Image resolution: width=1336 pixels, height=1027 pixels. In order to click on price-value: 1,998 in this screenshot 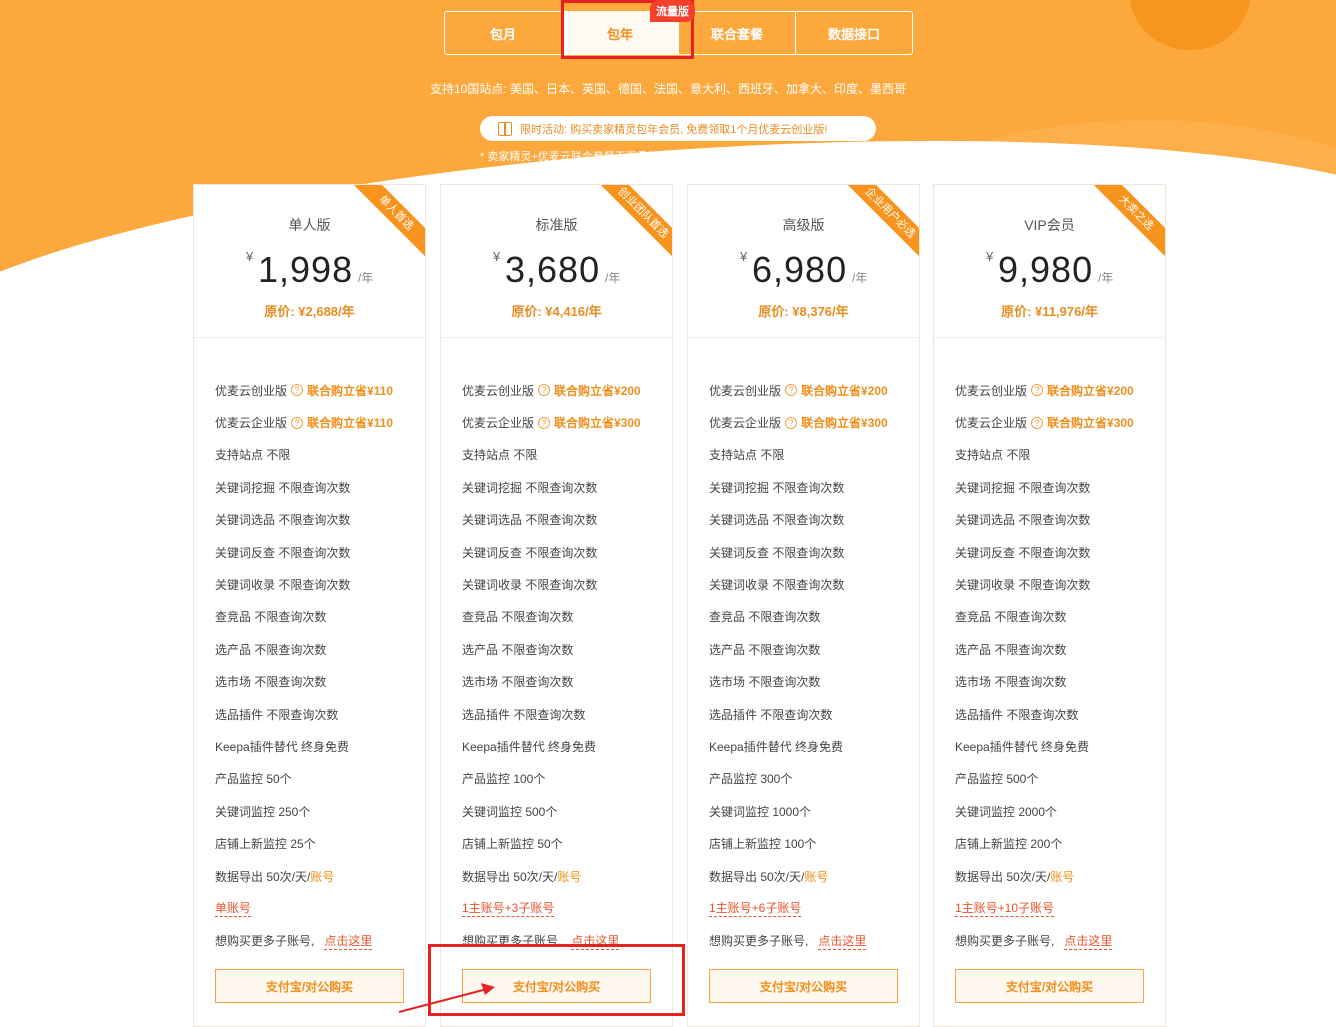, I will do `click(306, 269)`.